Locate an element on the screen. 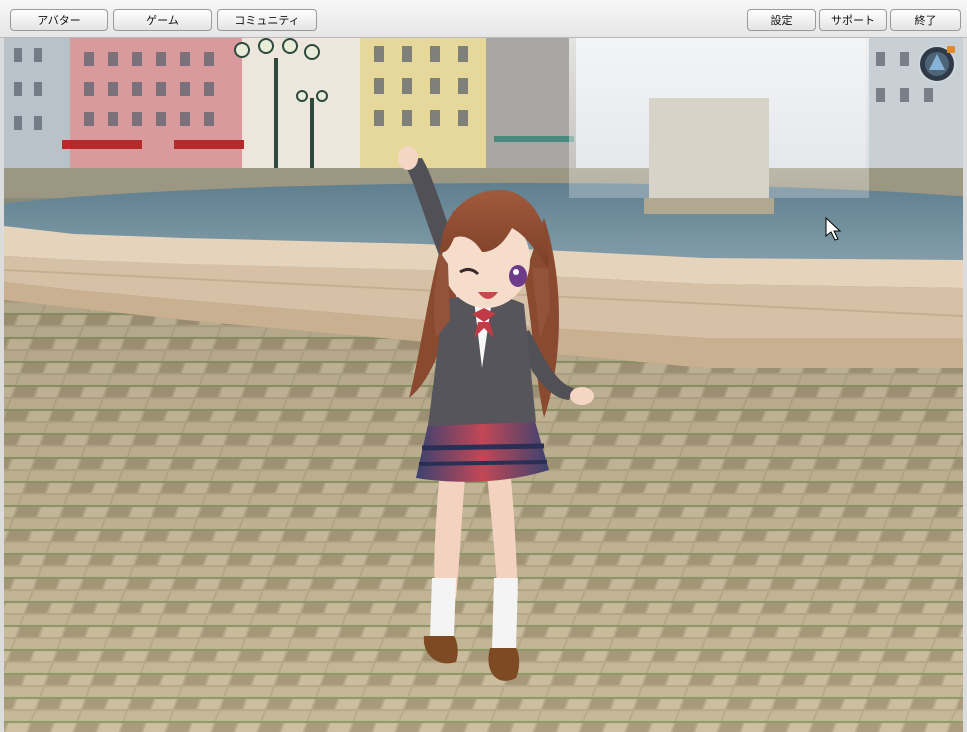 This screenshot has height=732, width=967. settings-button: 設定 is located at coordinates (781, 20).